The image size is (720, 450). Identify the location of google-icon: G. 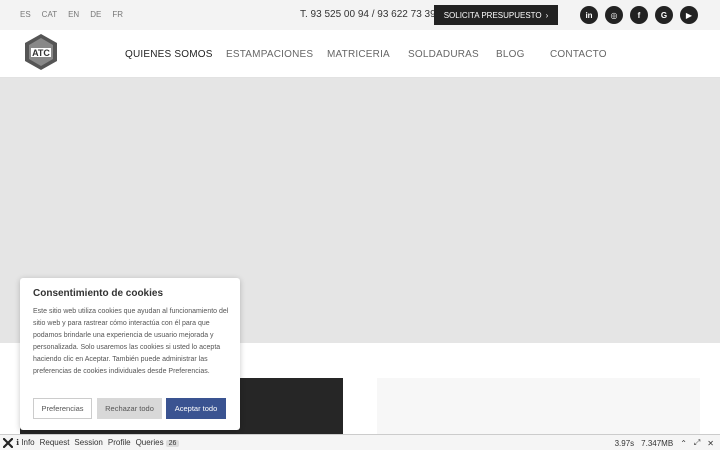
(664, 15).